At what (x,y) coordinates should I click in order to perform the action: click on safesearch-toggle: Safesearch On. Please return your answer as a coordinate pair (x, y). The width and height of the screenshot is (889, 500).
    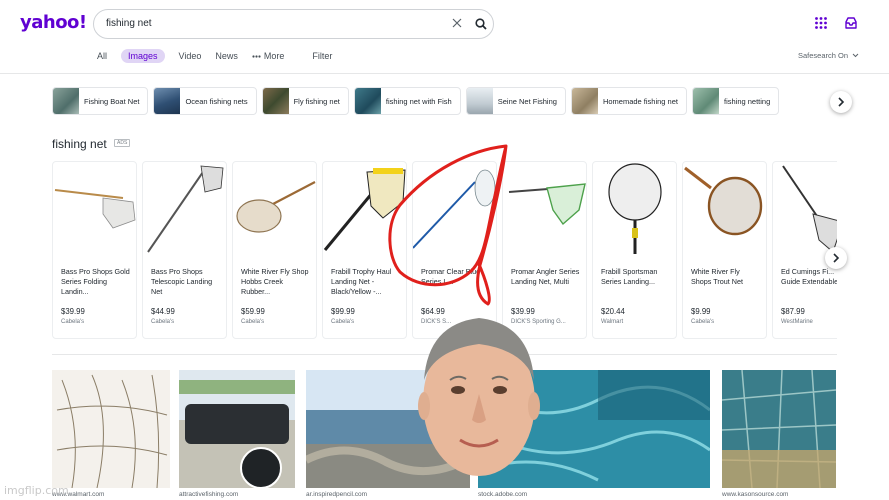
    Looking at the image, I should click on (828, 55).